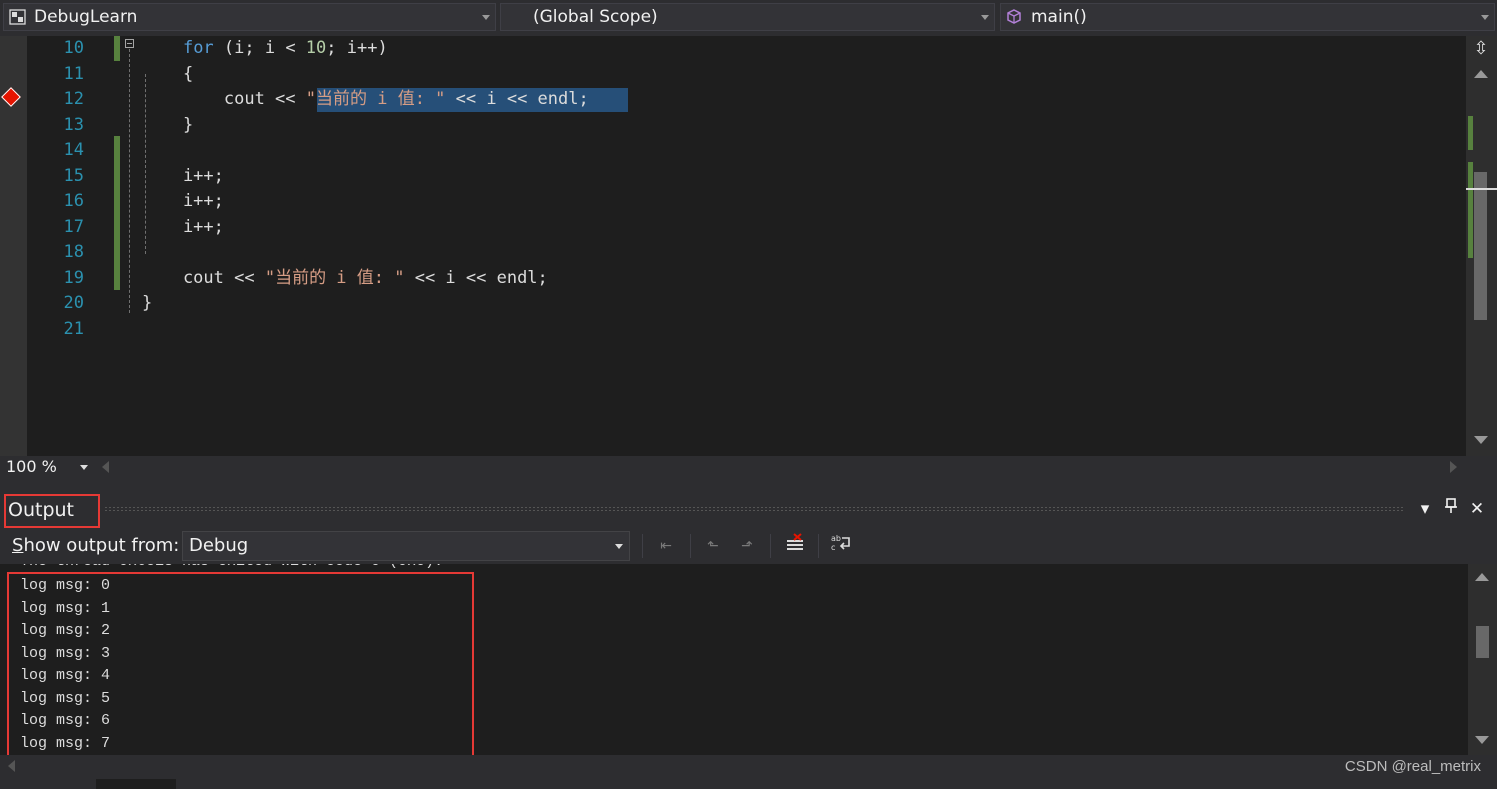 This screenshot has height=789, width=1497. I want to click on code-text: {, so click(167, 74).